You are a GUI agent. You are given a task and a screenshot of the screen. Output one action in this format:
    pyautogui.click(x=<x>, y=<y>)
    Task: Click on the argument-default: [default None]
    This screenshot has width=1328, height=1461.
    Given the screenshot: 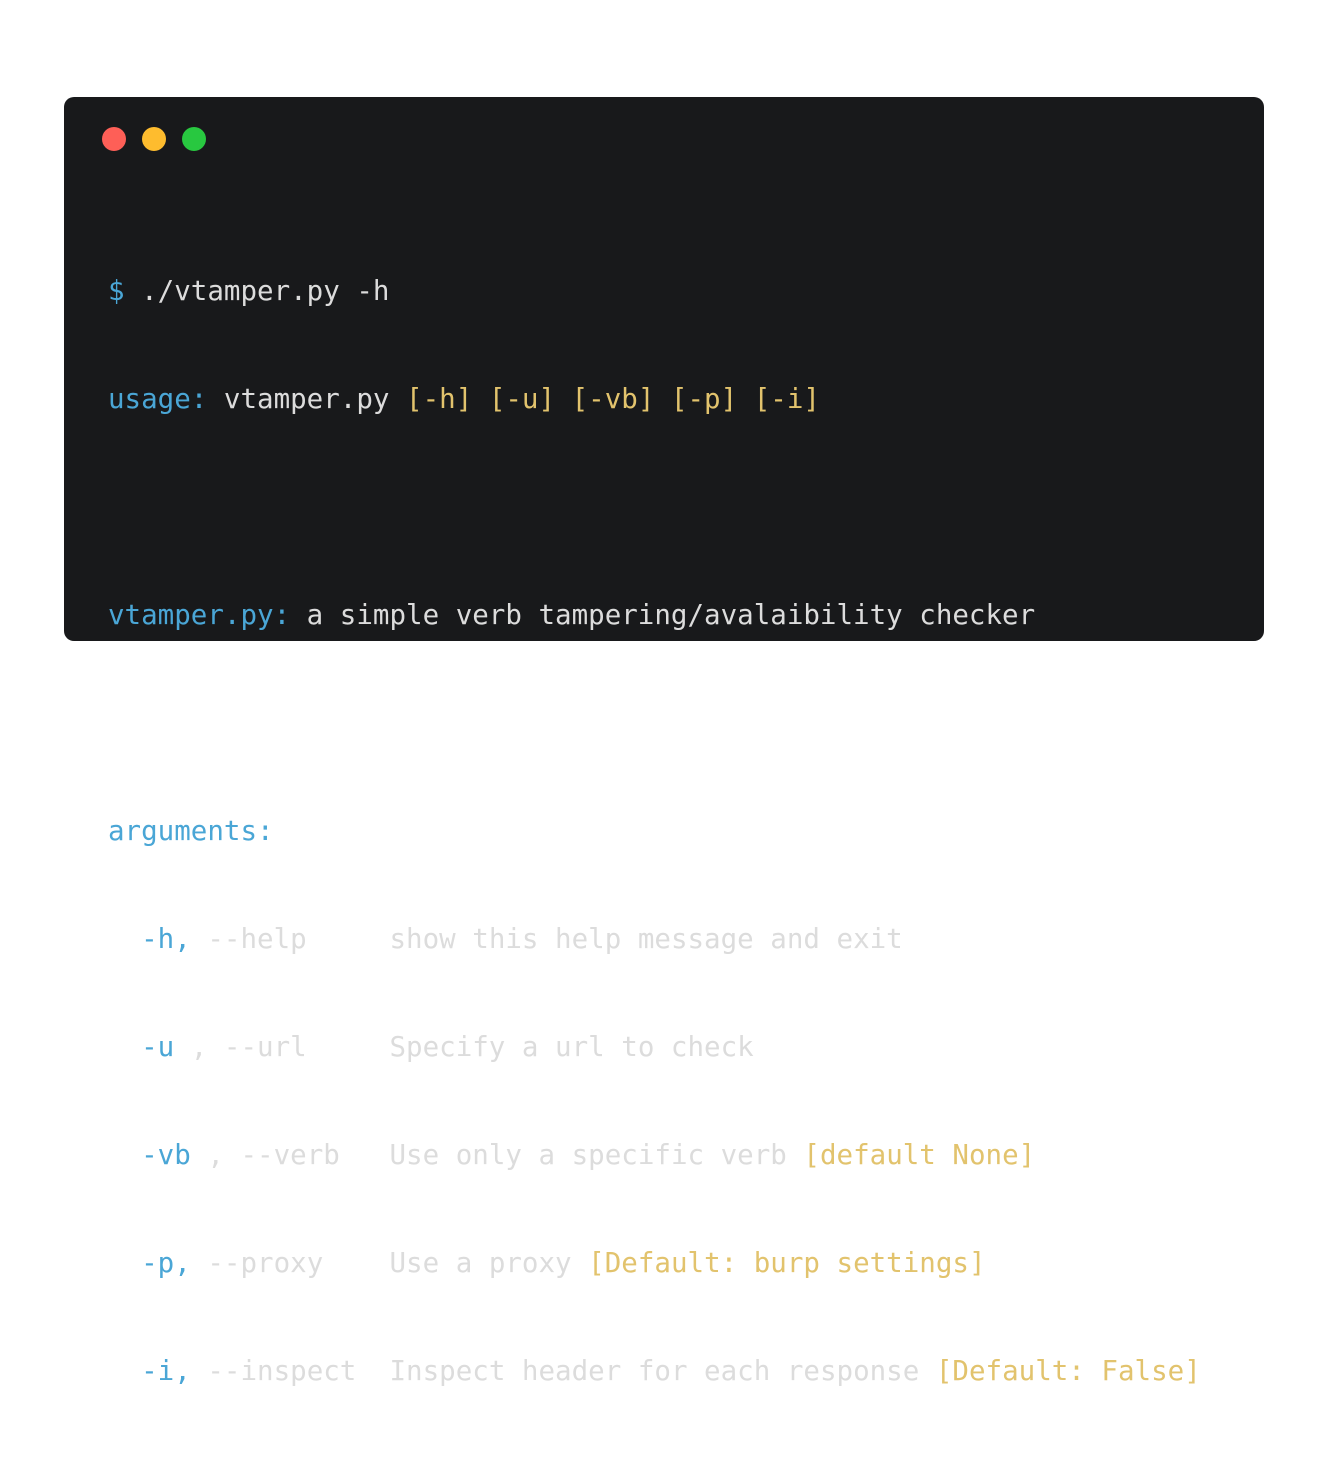 What is the action you would take?
    pyautogui.click(x=919, y=1155)
    